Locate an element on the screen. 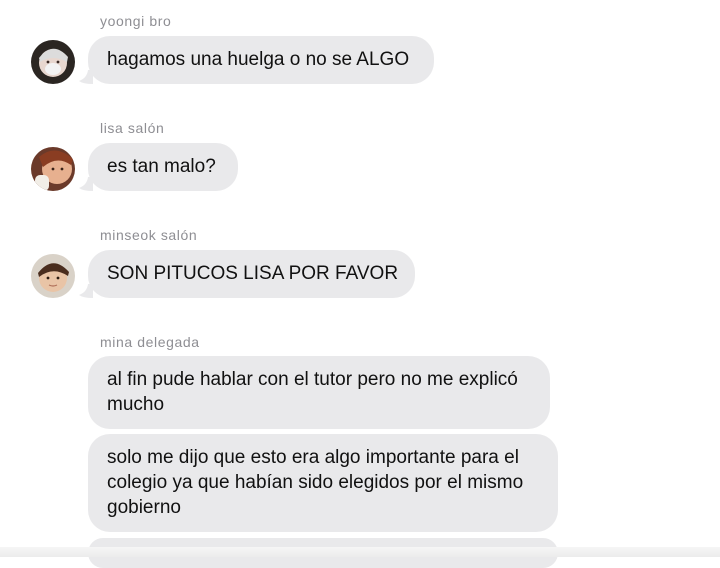 The height and width of the screenshot is (568, 720). avatar-minseok-icon is located at coordinates (53, 276).